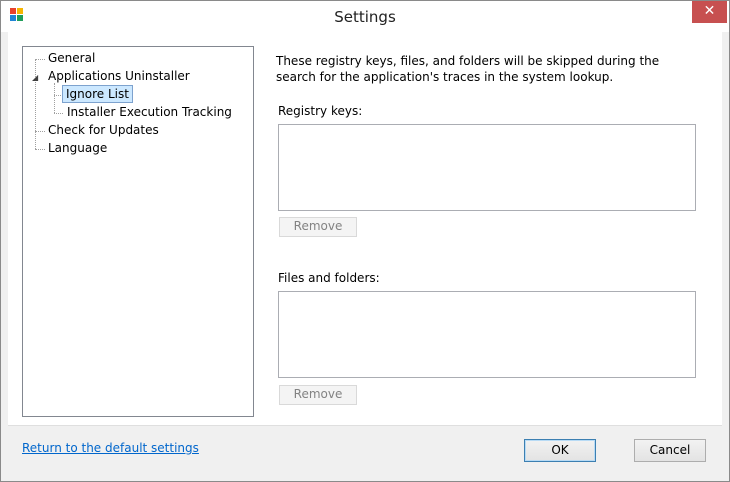  I want to click on dialog-footer: Return to the default settings OK Cancel, so click(365, 450).